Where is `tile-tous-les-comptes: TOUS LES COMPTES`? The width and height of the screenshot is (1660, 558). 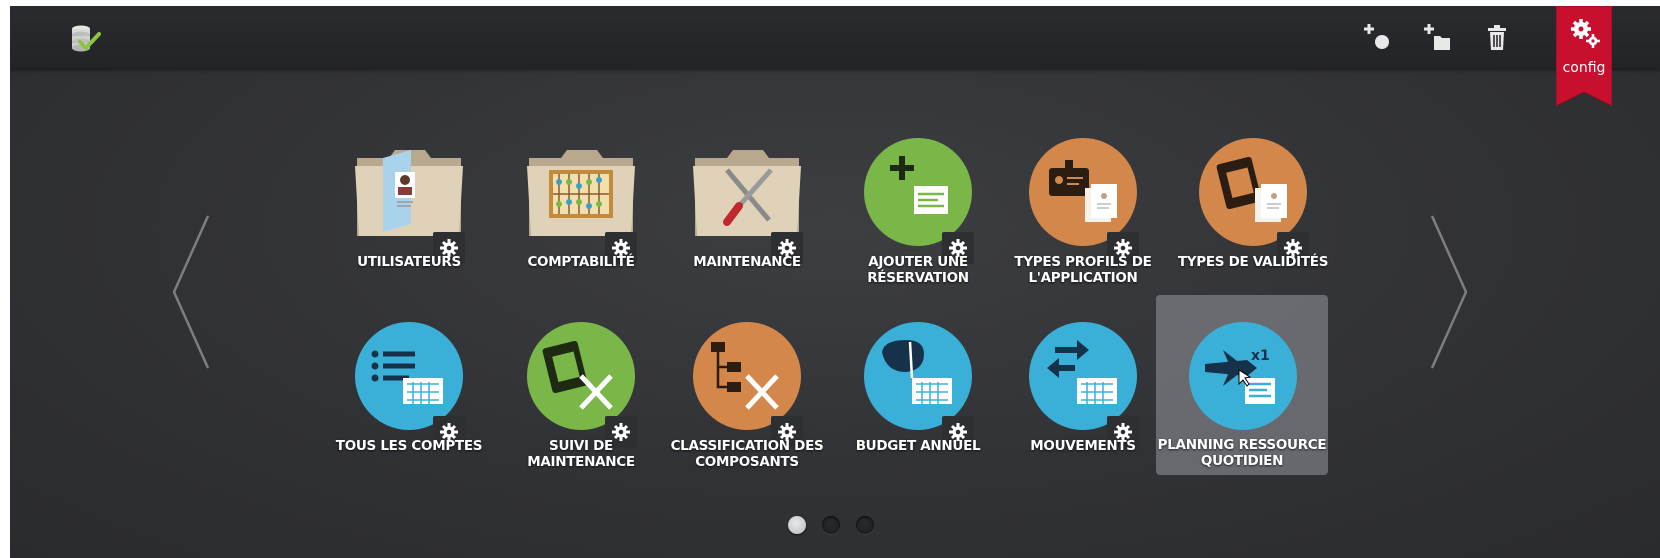
tile-tous-les-comptes: TOUS LES COMPTES is located at coordinates (409, 393).